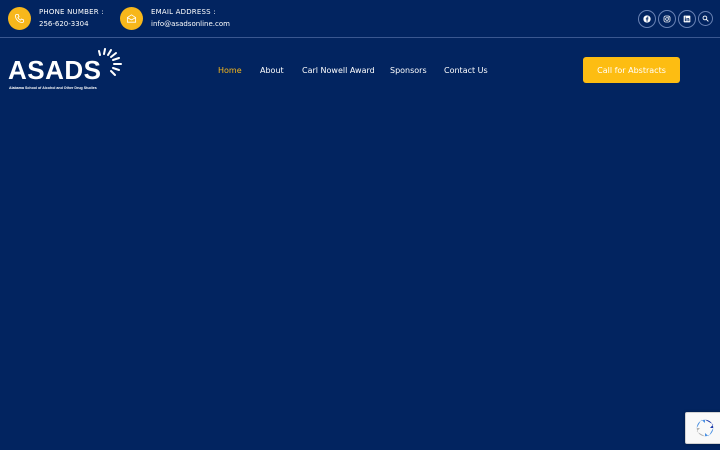  I want to click on email-contact: EMAIL ADDRESS : info@asadsonline.com, so click(175, 18).